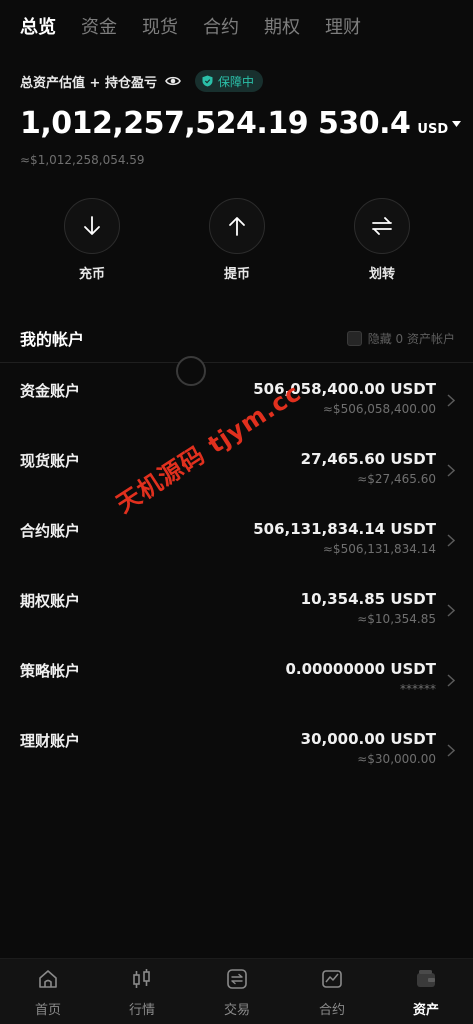  What do you see at coordinates (38, 28) in the screenshot?
I see `tab-overview: 总览` at bounding box center [38, 28].